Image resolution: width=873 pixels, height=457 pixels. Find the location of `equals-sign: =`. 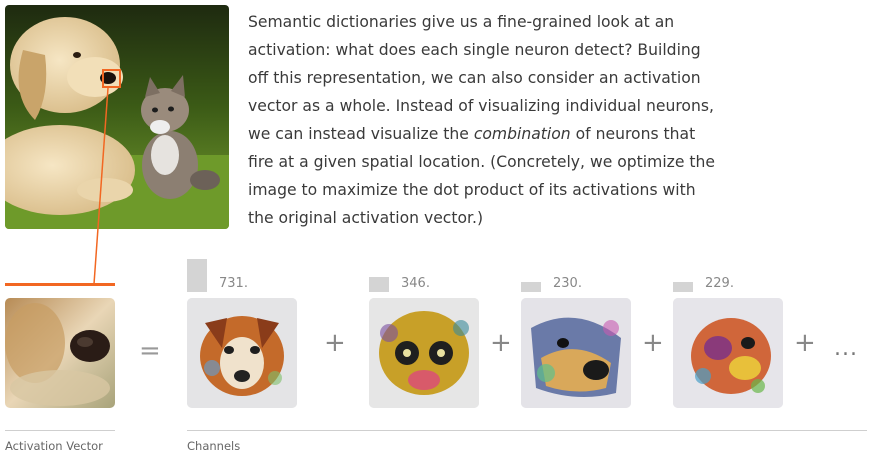

equals-sign: = is located at coordinates (150, 351).